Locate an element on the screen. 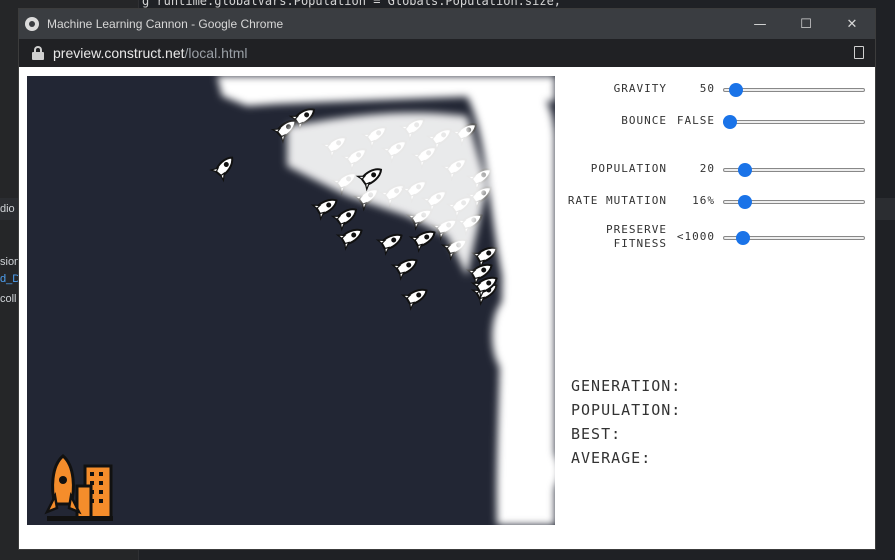  population-value: 20 is located at coordinates (707, 168).